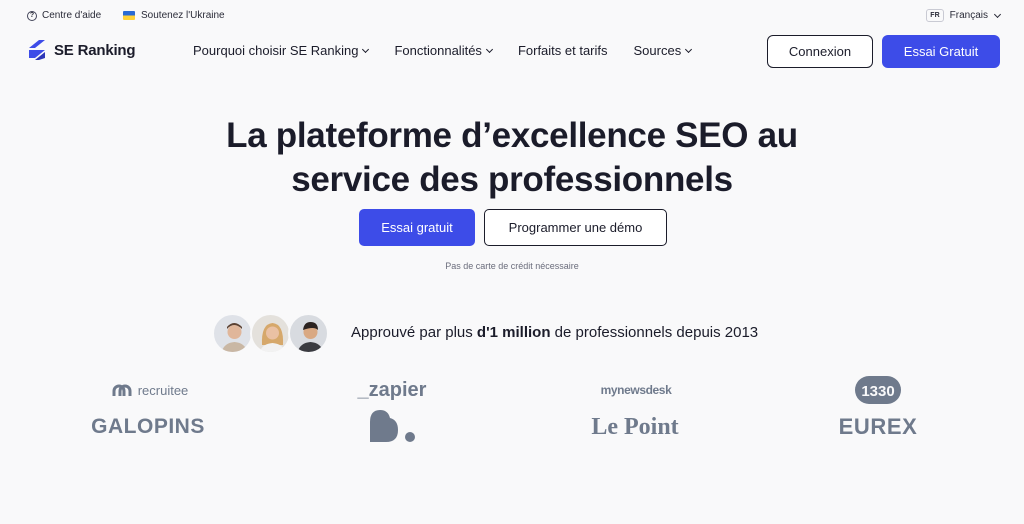 This screenshot has height=524, width=1024. I want to click on language-code: FR, so click(935, 15).